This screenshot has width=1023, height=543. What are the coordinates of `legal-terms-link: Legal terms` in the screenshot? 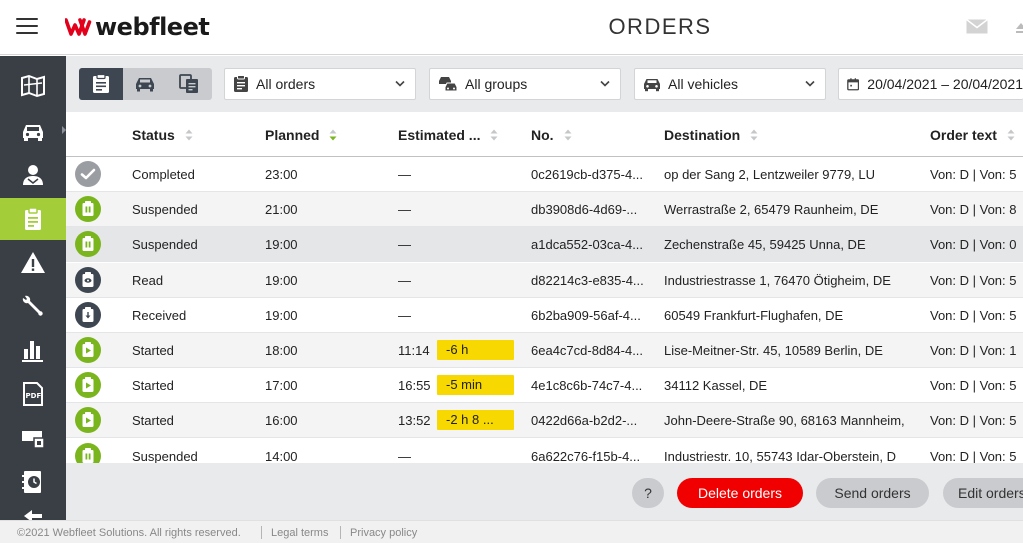 It's located at (299, 533).